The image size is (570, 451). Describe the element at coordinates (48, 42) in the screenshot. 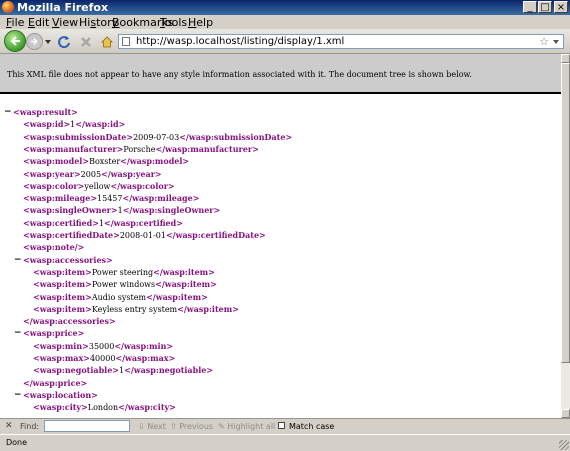

I see `history-dropdown-icon` at that location.